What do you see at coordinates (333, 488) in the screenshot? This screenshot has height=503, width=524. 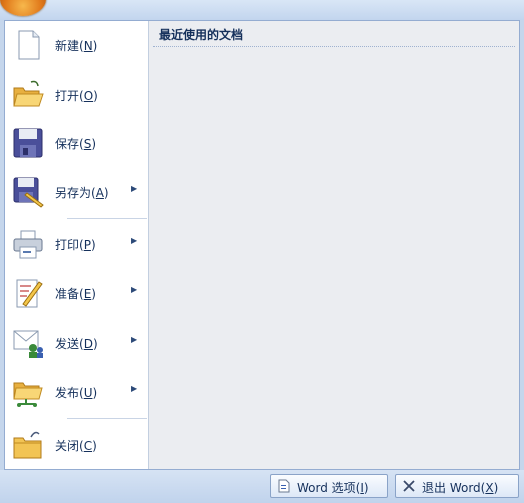 I see `word-options-label: Word 选项(I)` at bounding box center [333, 488].